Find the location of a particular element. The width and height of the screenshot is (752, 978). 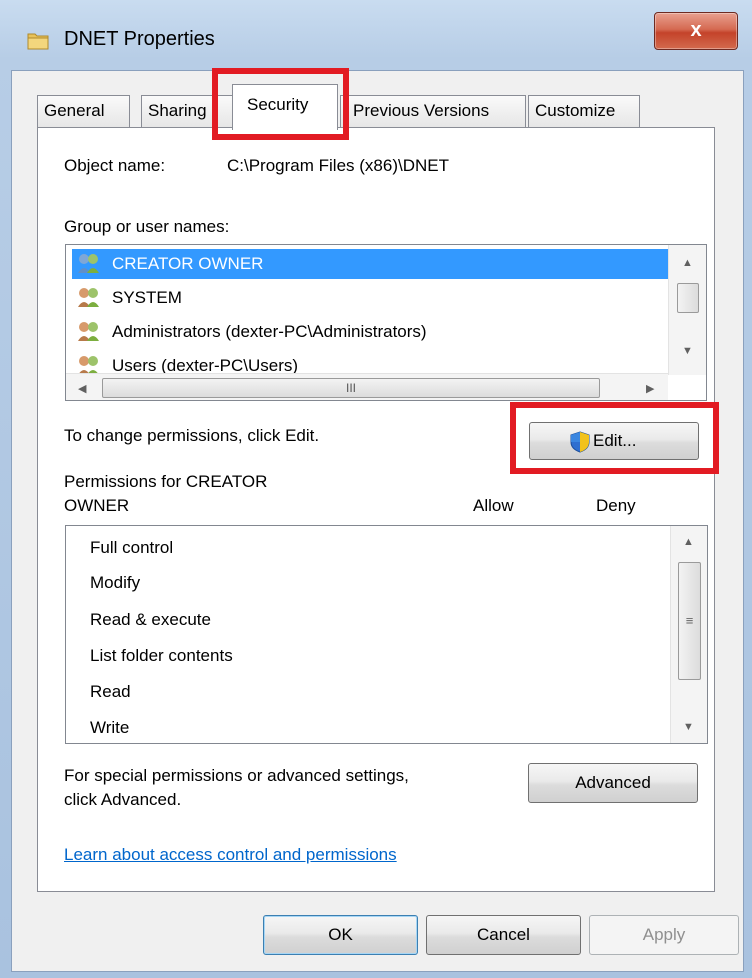

security-tab-highlight is located at coordinates (280, 104).